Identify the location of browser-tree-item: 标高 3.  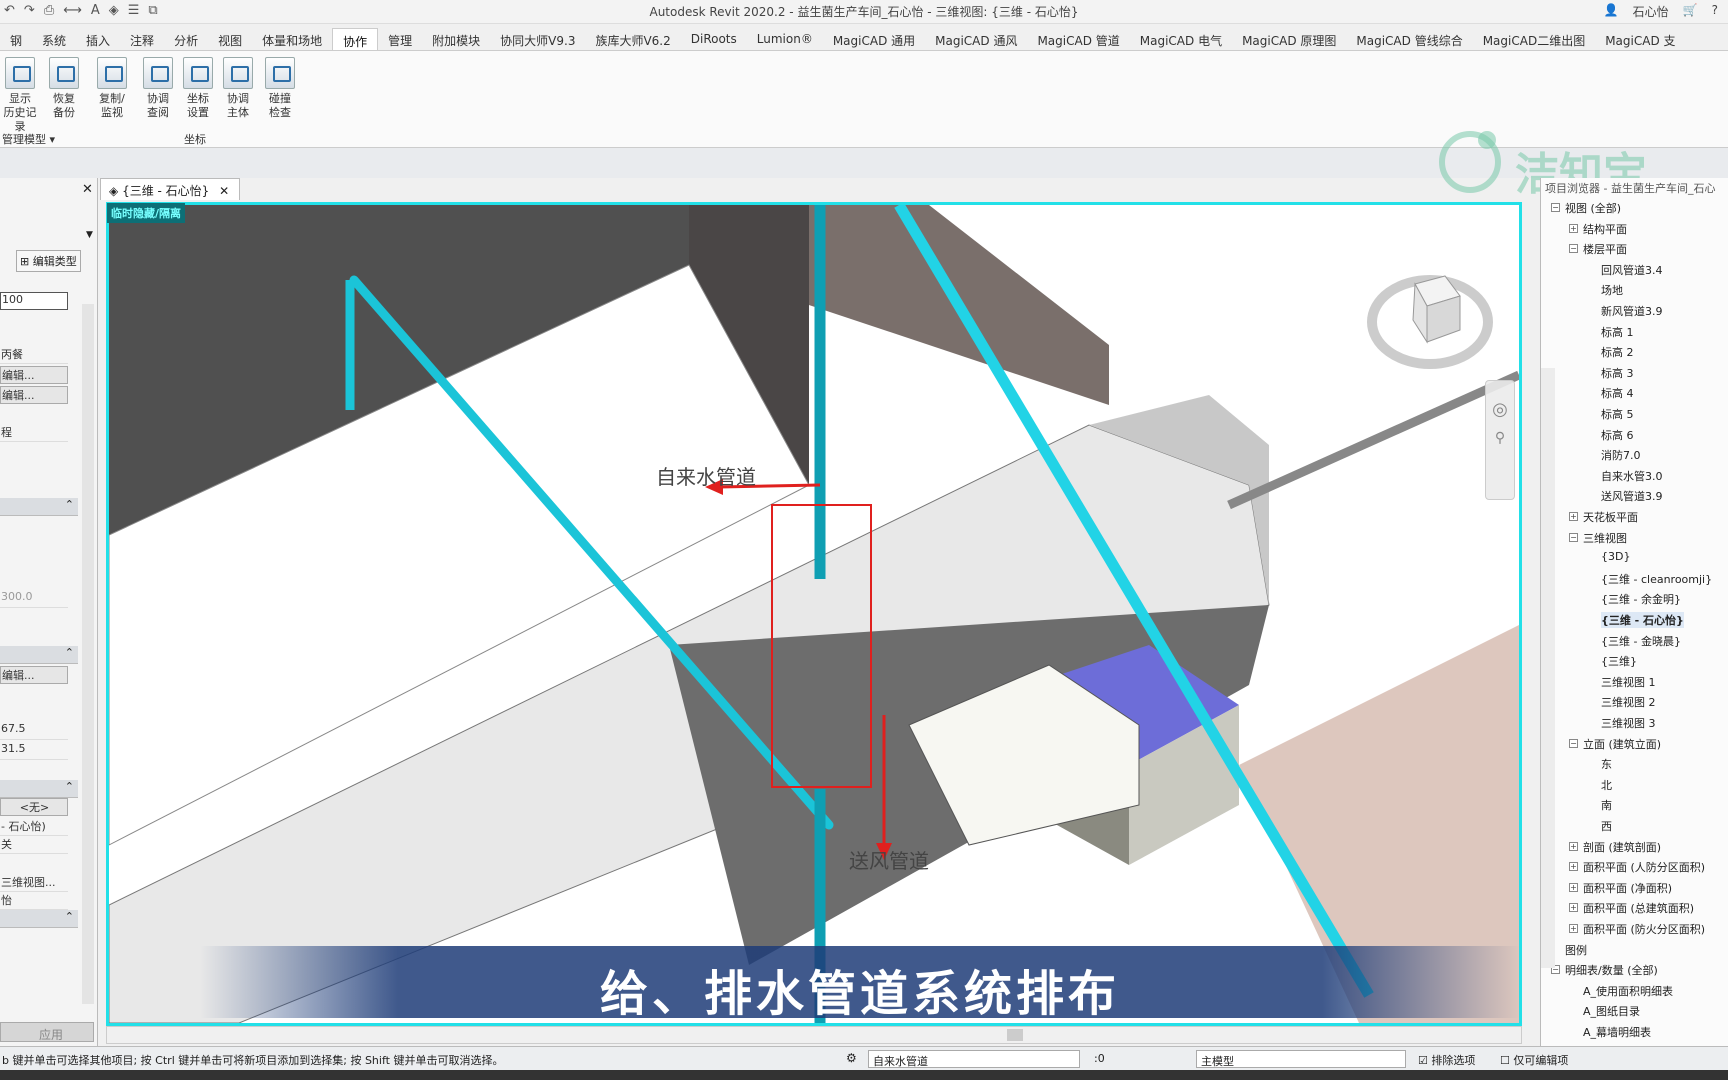
(1617, 373).